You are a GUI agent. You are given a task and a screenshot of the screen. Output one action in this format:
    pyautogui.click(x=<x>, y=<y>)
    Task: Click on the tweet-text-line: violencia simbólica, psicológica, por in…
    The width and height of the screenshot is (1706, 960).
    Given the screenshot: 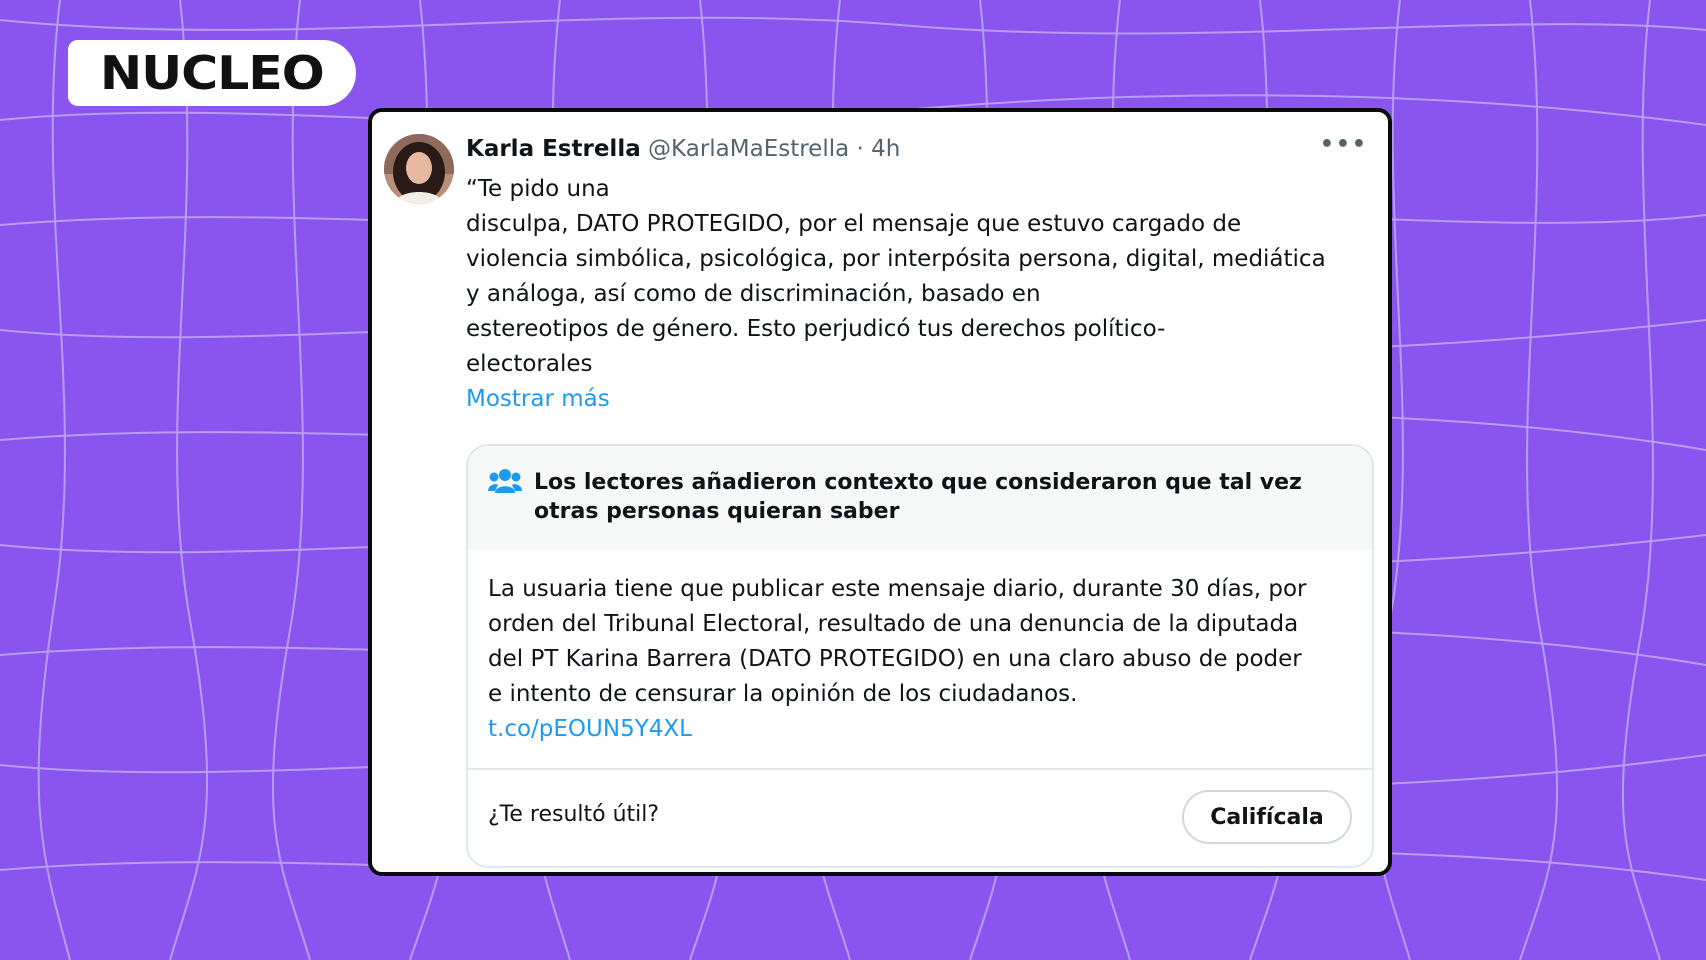 What is the action you would take?
    pyautogui.click(x=896, y=259)
    